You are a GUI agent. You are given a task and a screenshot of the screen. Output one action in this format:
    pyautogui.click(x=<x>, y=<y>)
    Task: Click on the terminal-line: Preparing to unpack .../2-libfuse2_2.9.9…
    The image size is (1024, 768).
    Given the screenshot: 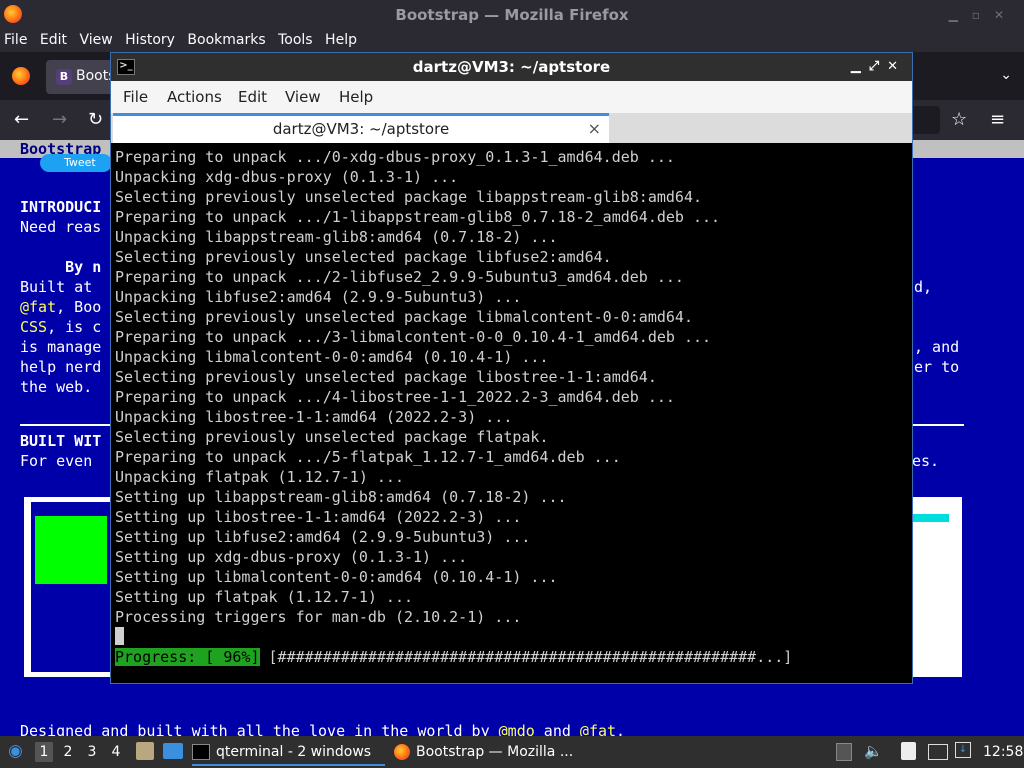 What is the action you would take?
    pyautogui.click(x=399, y=277)
    